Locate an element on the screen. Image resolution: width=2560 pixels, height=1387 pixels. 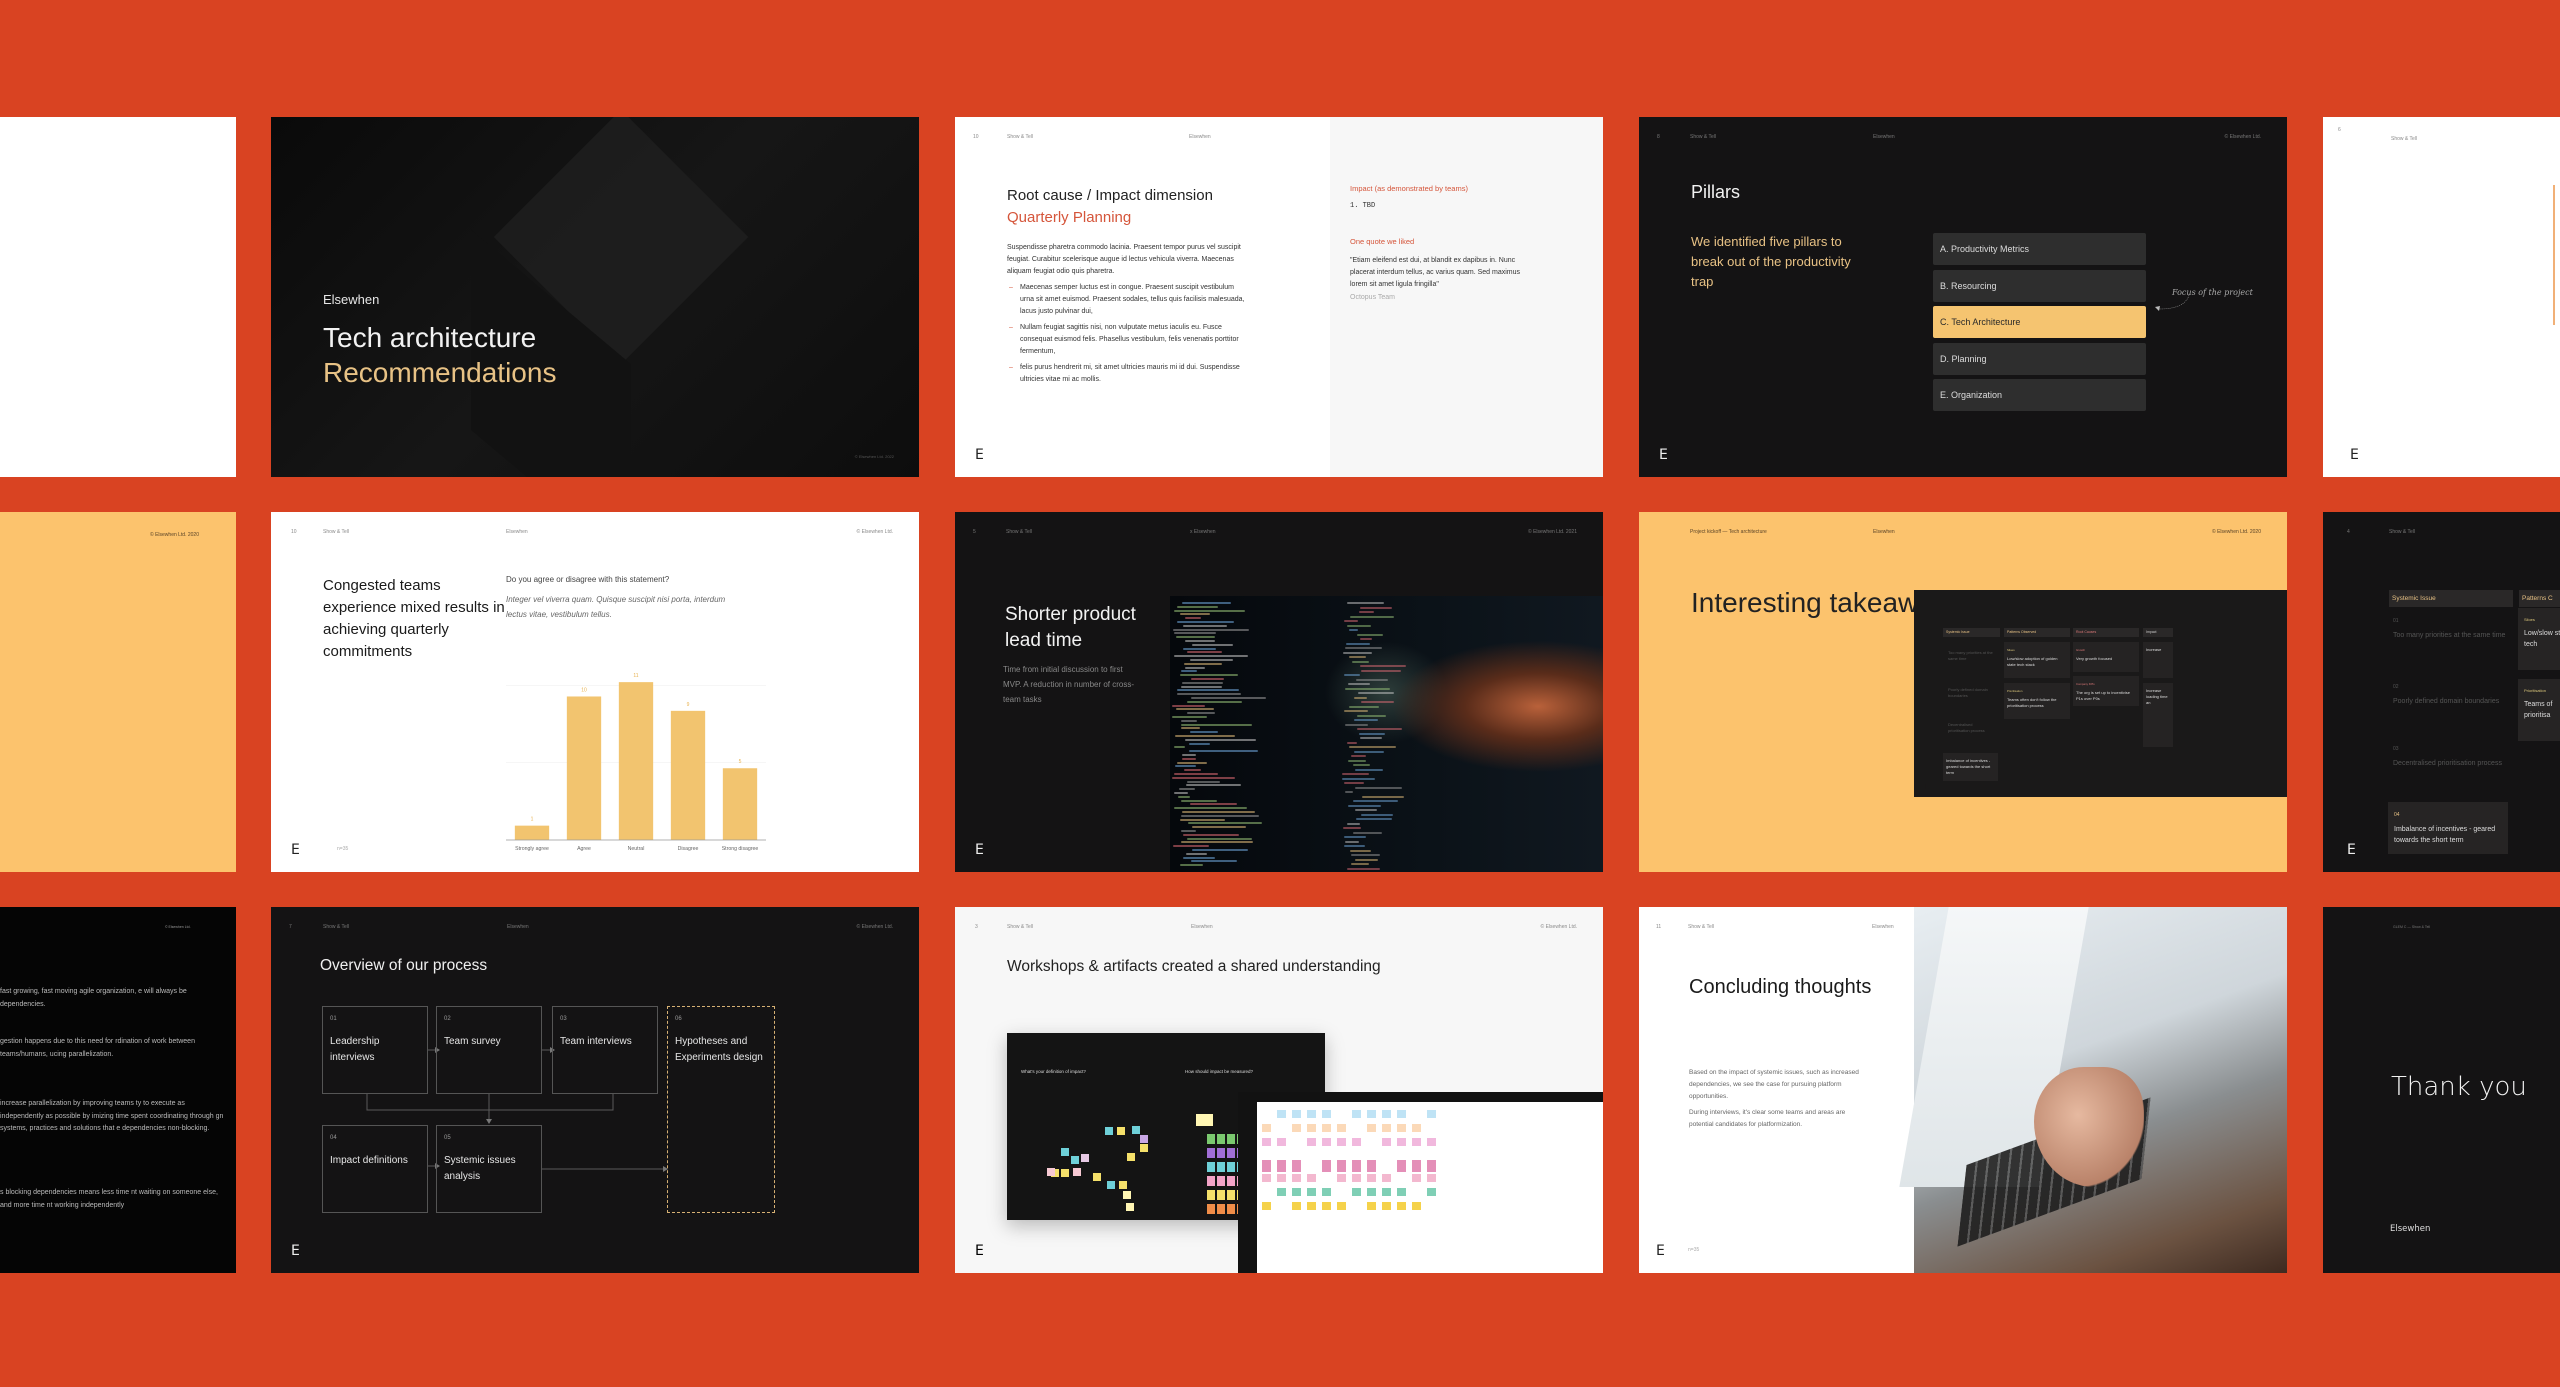
slide-title: Root cause / Impact dimension is located at coordinates (1110, 195).